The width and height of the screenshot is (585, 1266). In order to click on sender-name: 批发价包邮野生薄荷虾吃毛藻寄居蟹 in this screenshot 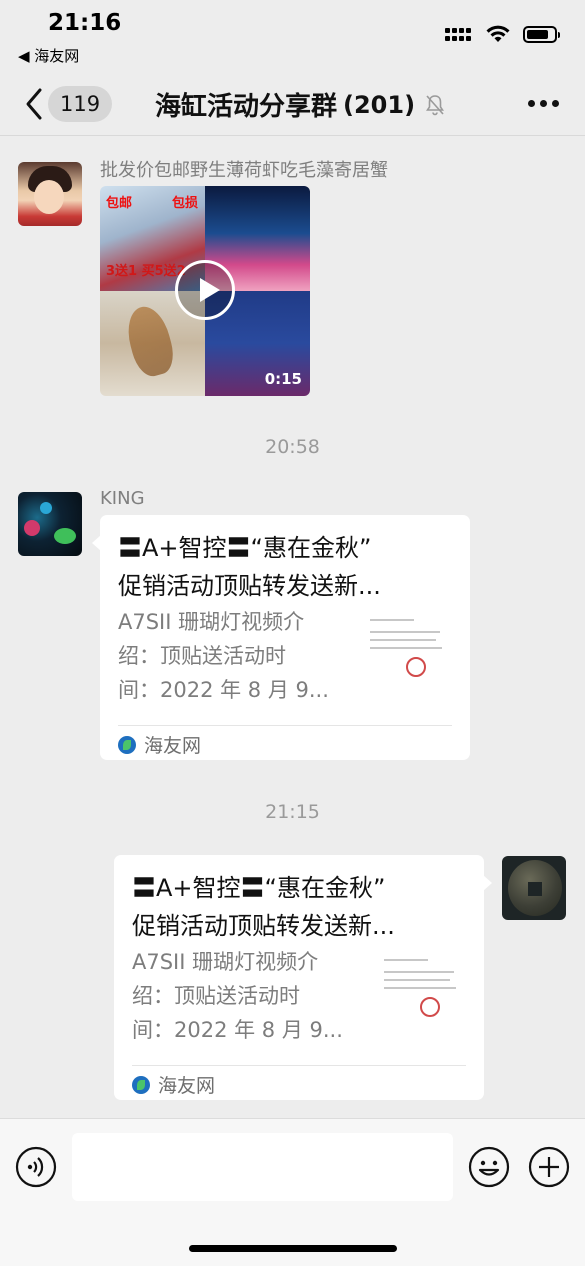, I will do `click(244, 170)`.